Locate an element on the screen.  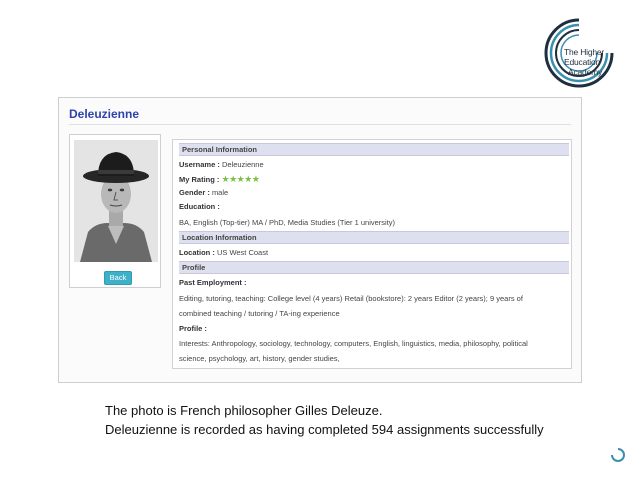
username-label: Username : is located at coordinates (199, 164).